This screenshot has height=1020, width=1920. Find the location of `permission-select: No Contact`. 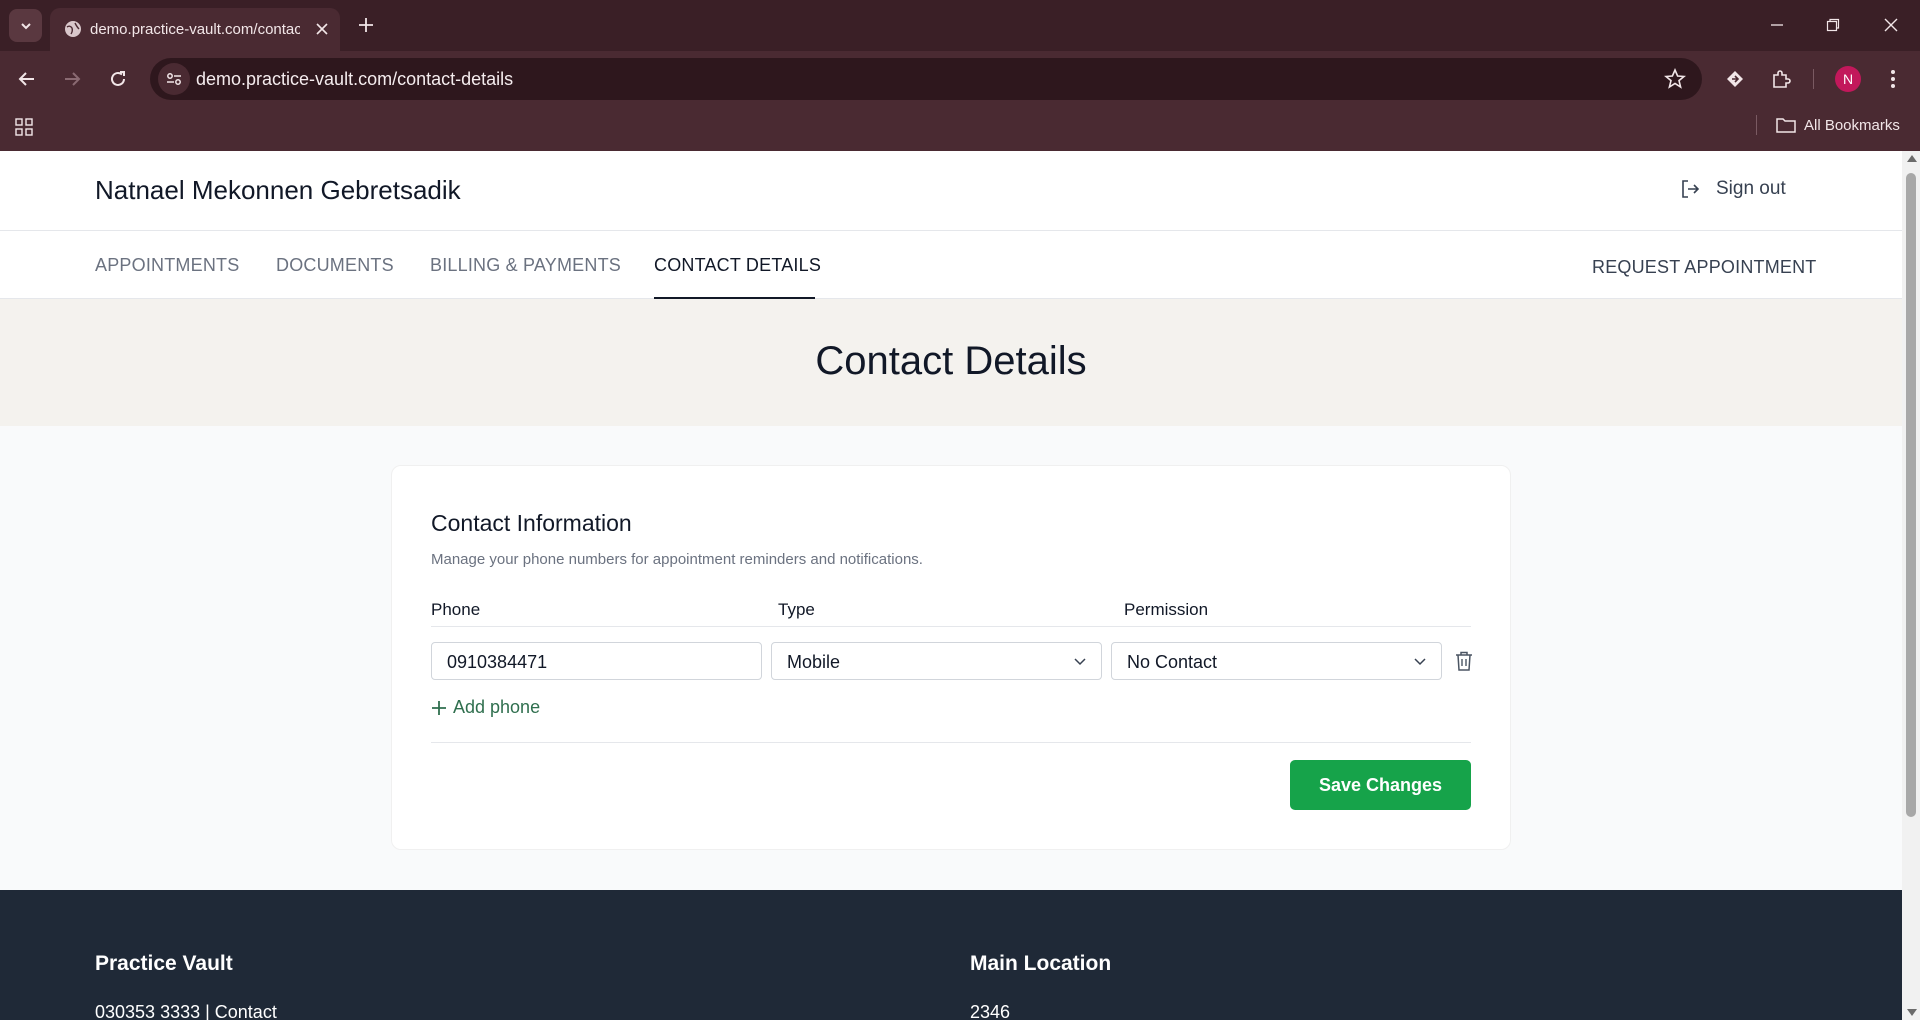

permission-select: No Contact is located at coordinates (1276, 661).